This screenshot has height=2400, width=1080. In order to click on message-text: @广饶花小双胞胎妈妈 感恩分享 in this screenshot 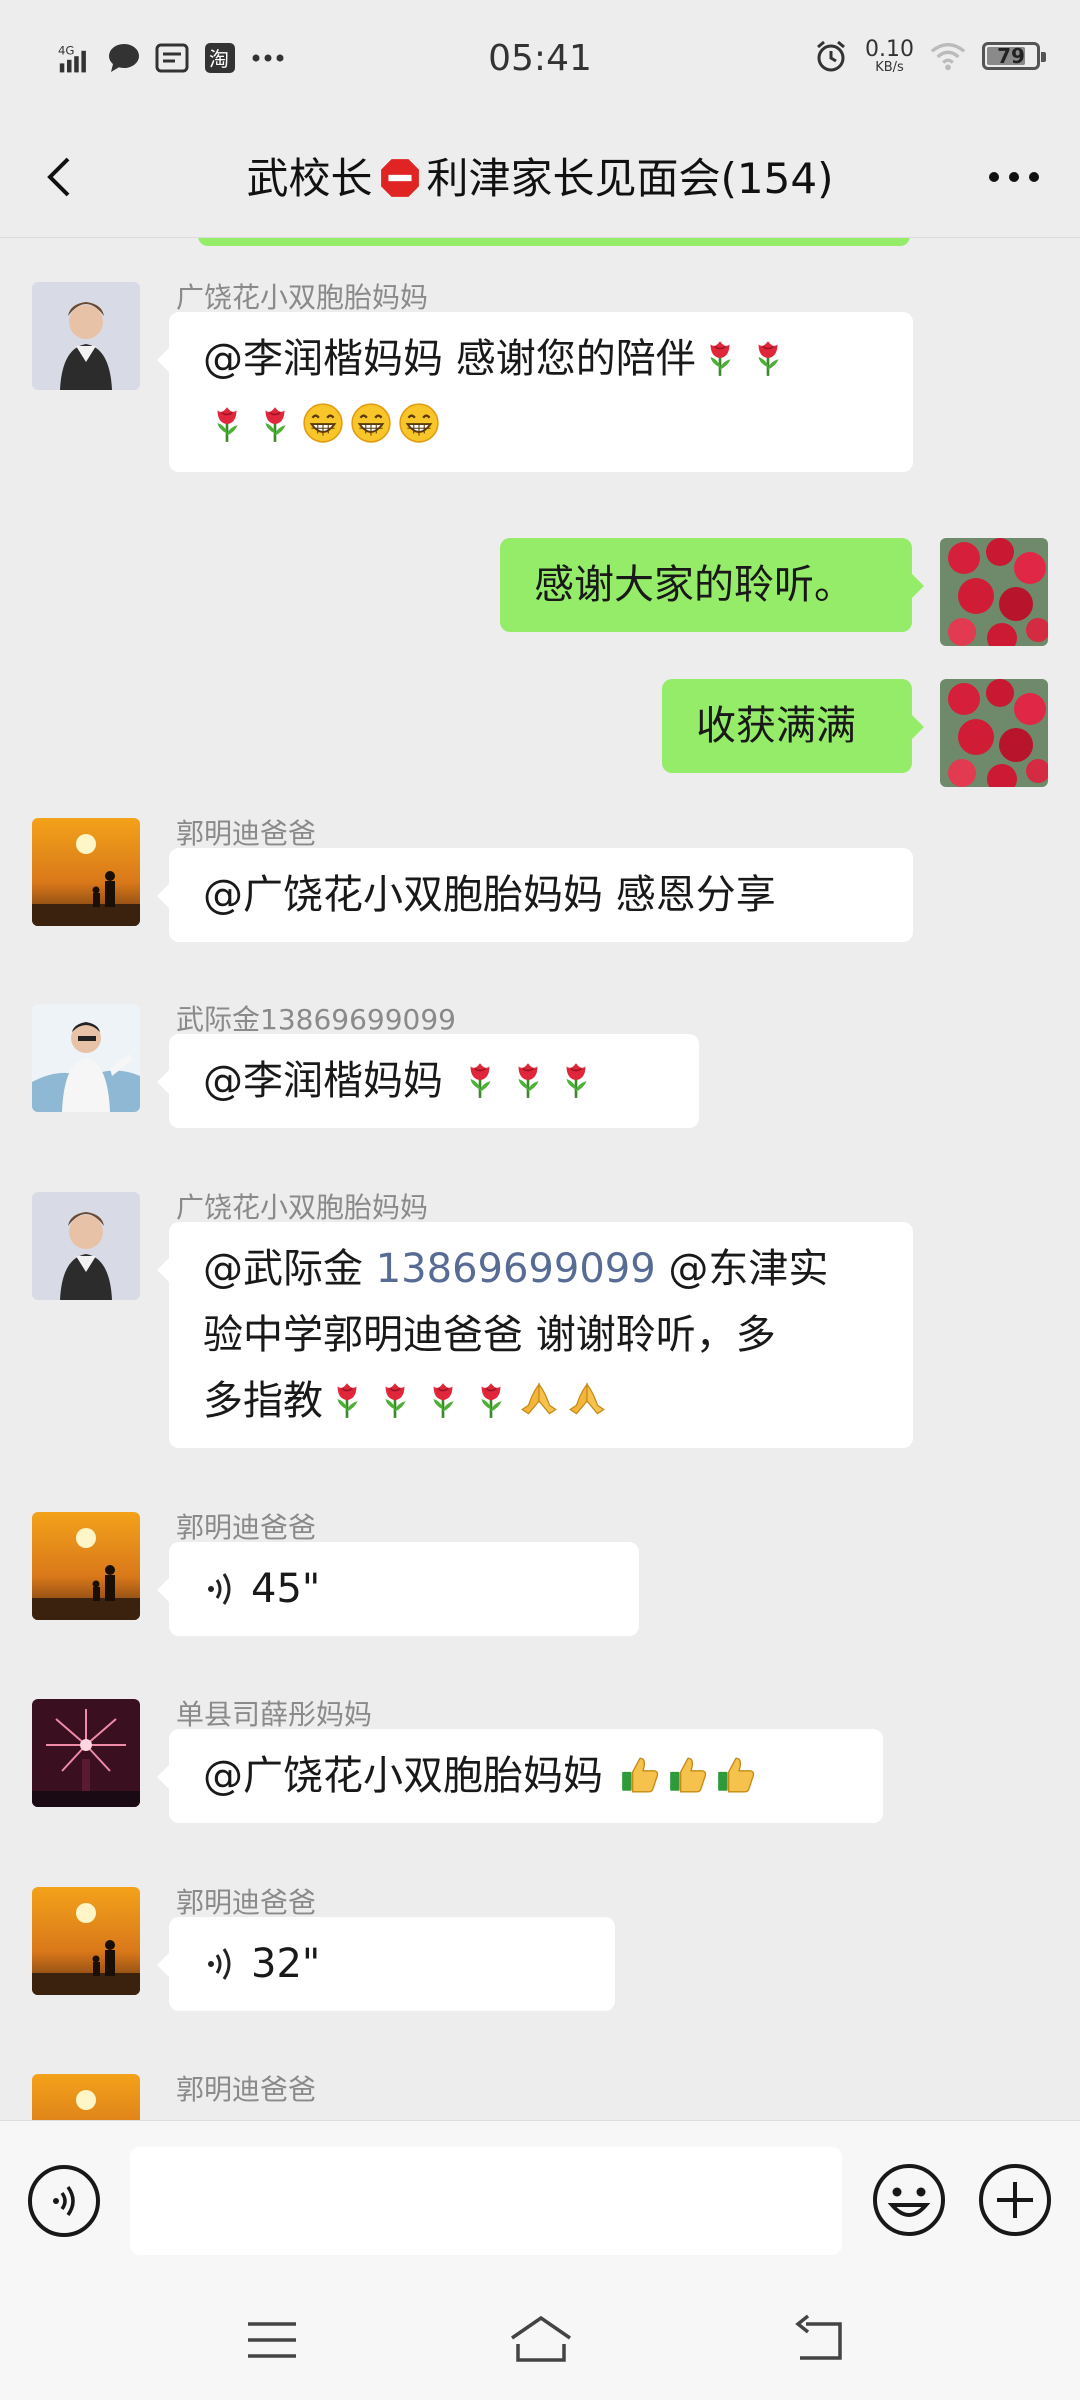, I will do `click(489, 895)`.